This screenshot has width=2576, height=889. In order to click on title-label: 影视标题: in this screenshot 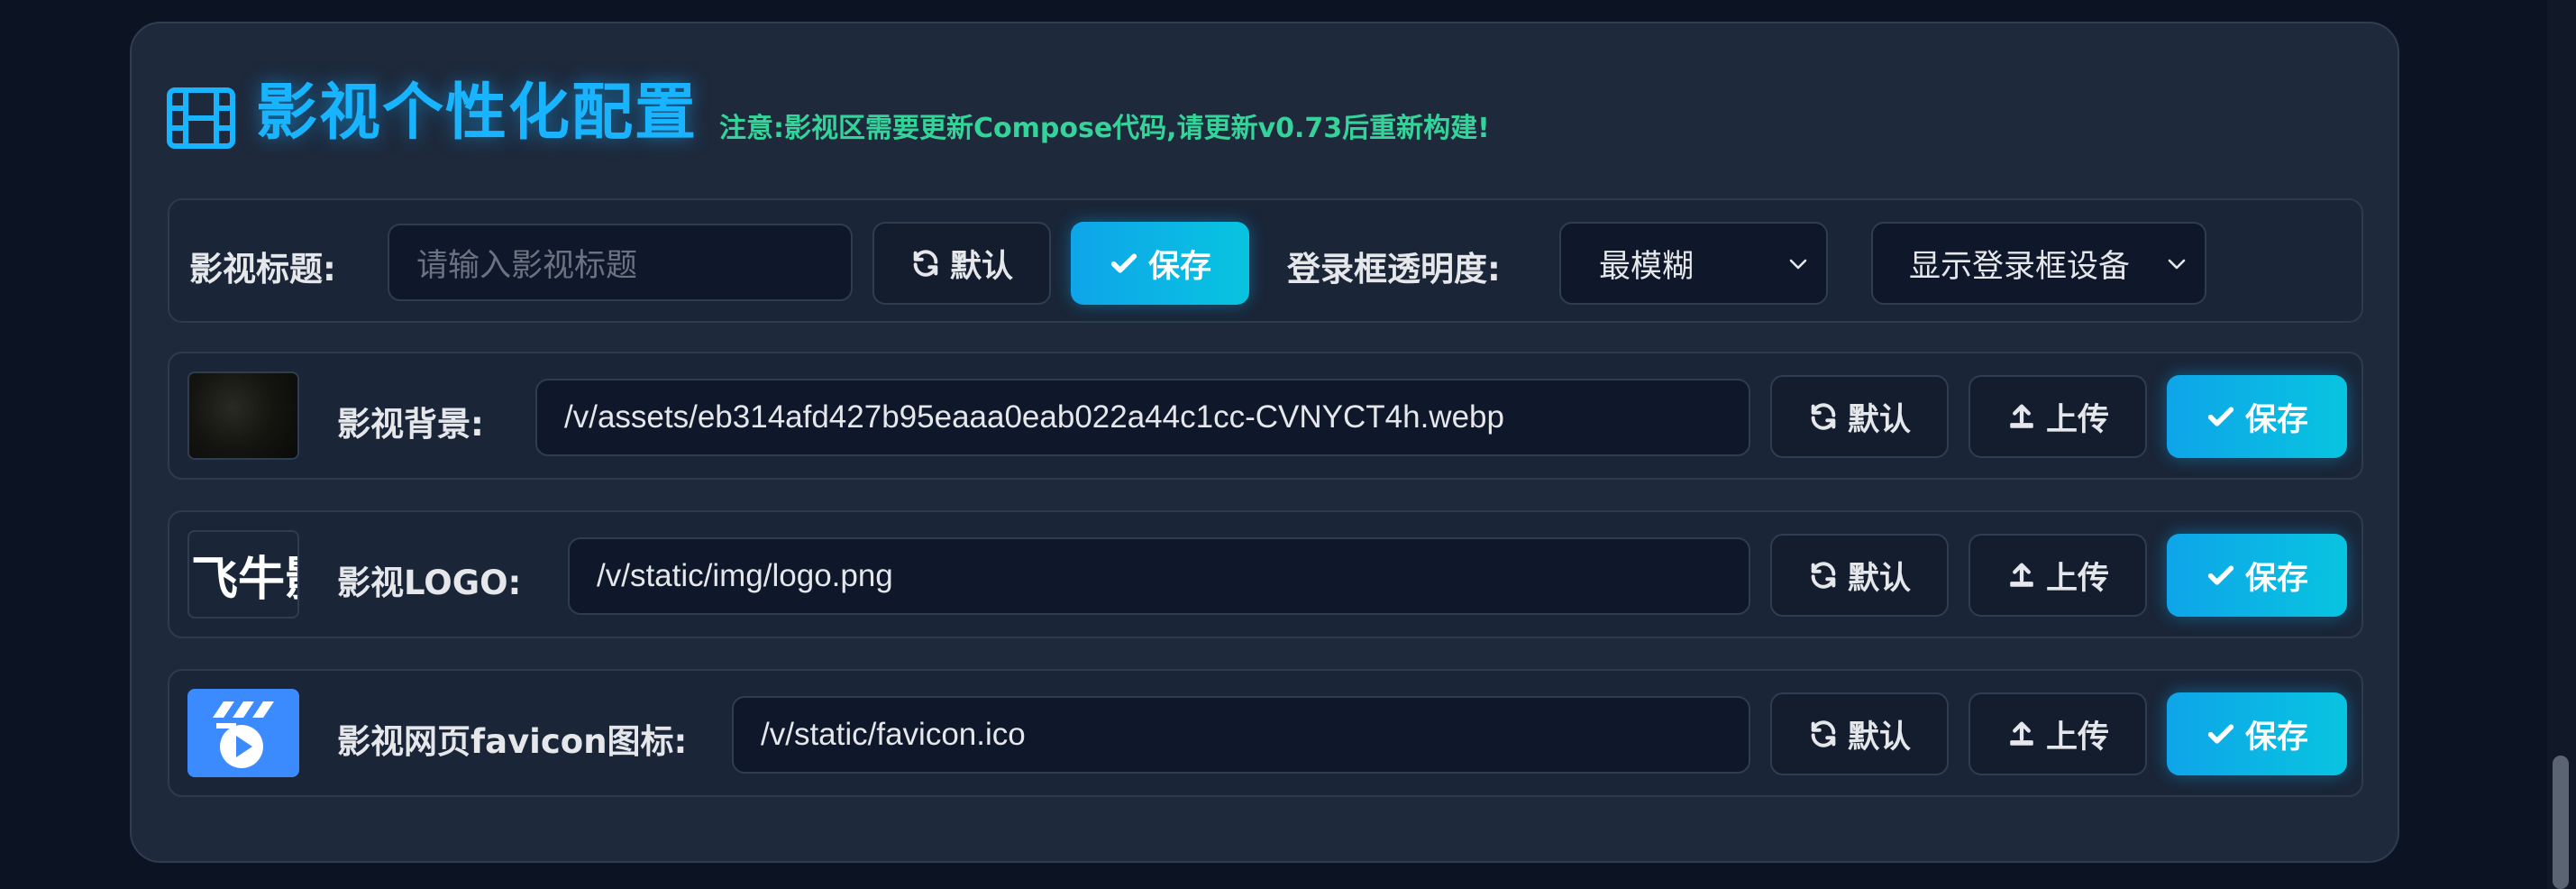, I will do `click(262, 269)`.